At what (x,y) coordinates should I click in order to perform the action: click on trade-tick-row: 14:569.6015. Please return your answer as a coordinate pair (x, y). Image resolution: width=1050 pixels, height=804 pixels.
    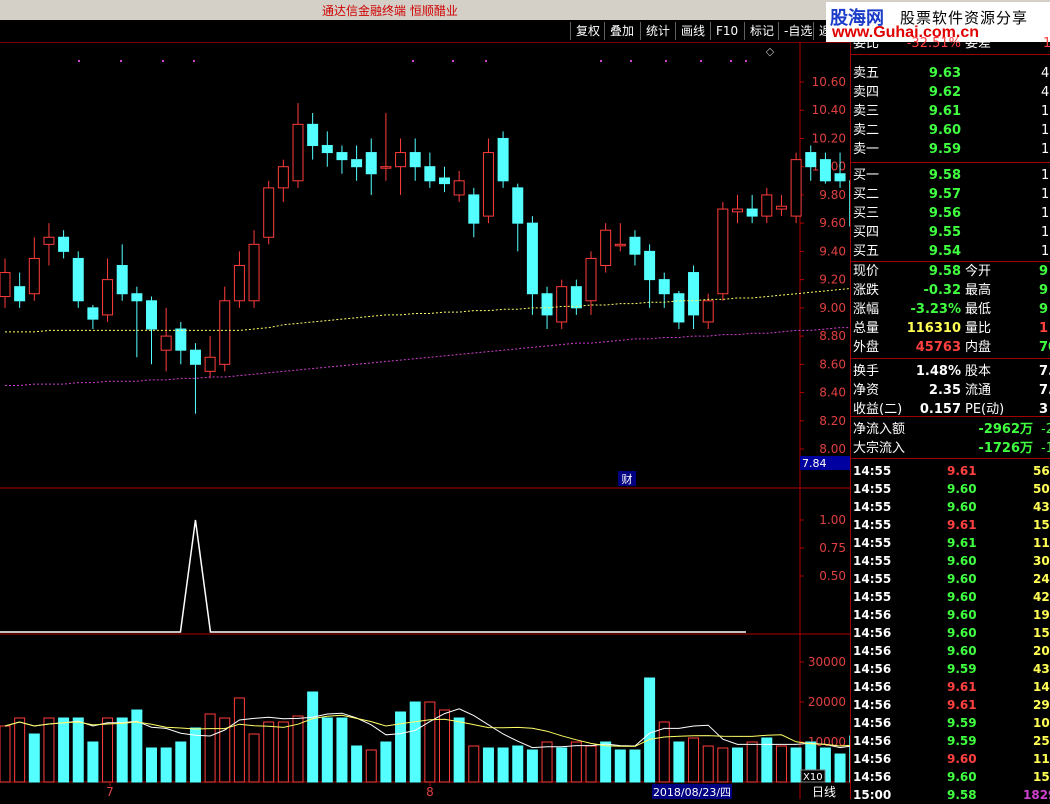
    Looking at the image, I should click on (950, 777).